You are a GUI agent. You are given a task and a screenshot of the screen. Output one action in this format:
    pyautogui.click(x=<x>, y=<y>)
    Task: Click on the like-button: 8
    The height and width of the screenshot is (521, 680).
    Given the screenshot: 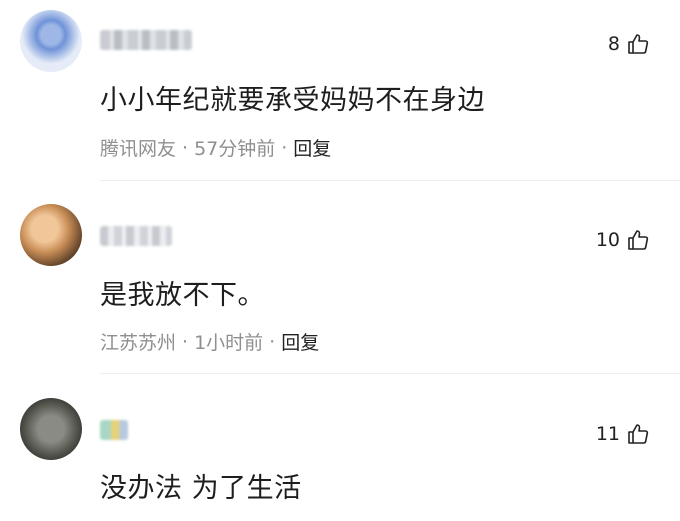 What is the action you would take?
    pyautogui.click(x=629, y=44)
    